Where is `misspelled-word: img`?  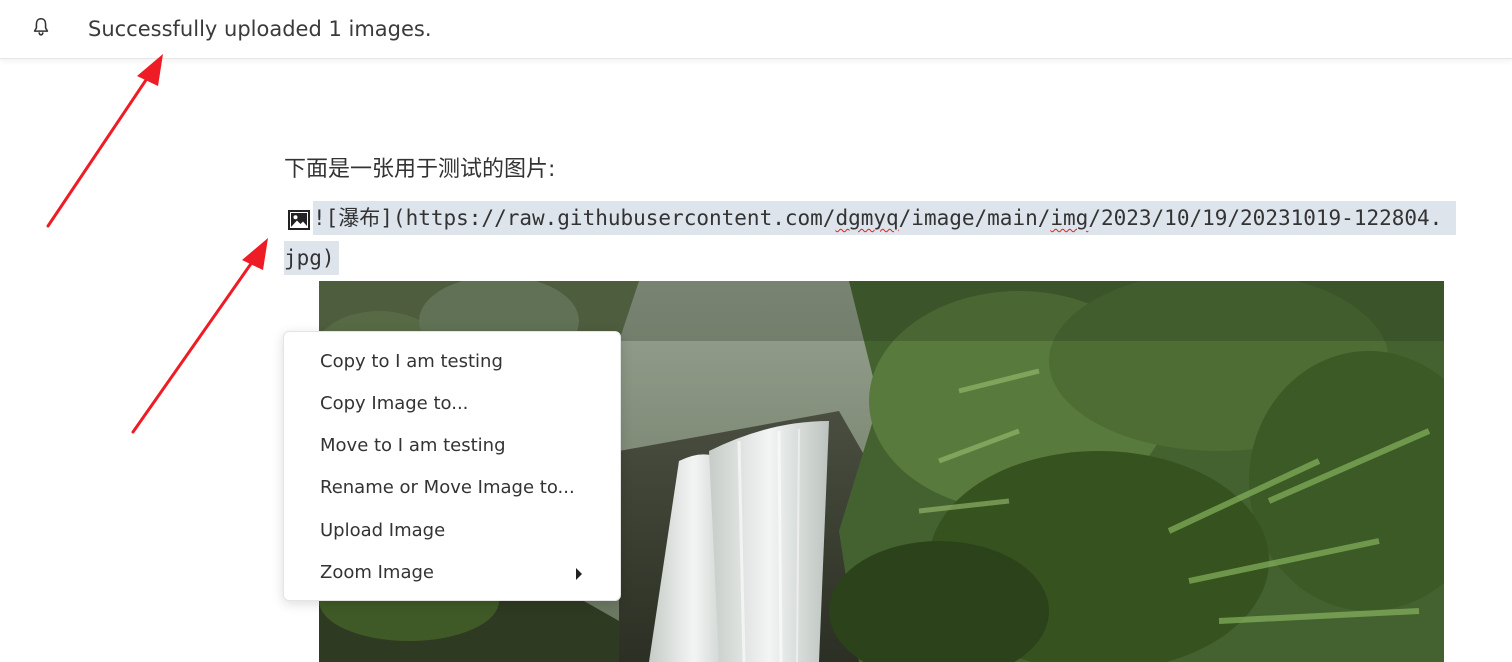 misspelled-word: img is located at coordinates (1069, 218).